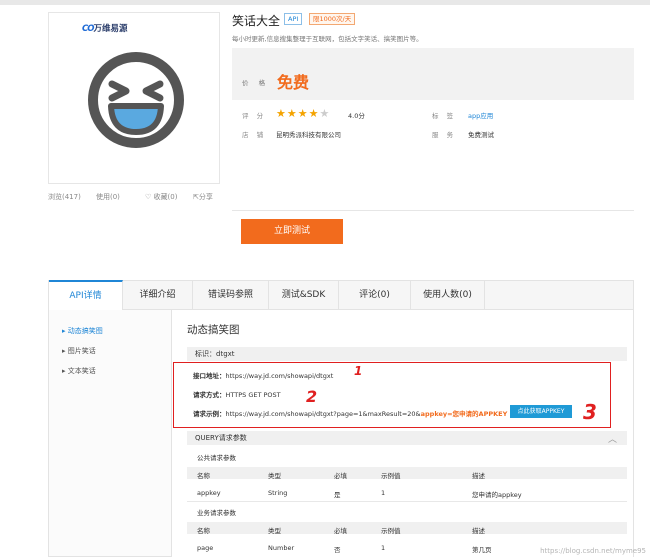 The width and height of the screenshot is (650, 557). What do you see at coordinates (278, 493) in the screenshot?
I see `table-cell: String` at bounding box center [278, 493].